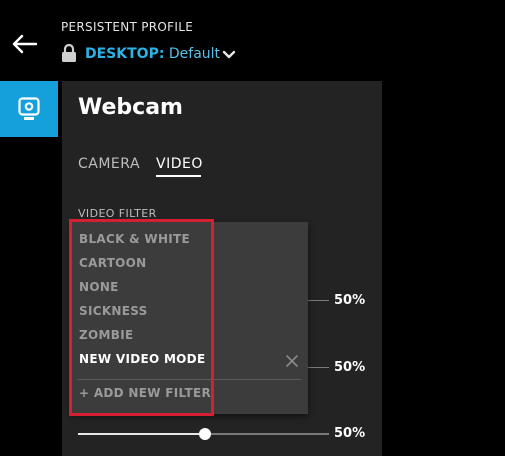 This screenshot has width=505, height=456. What do you see at coordinates (24, 44) in the screenshot?
I see `back-arrow-icon` at bounding box center [24, 44].